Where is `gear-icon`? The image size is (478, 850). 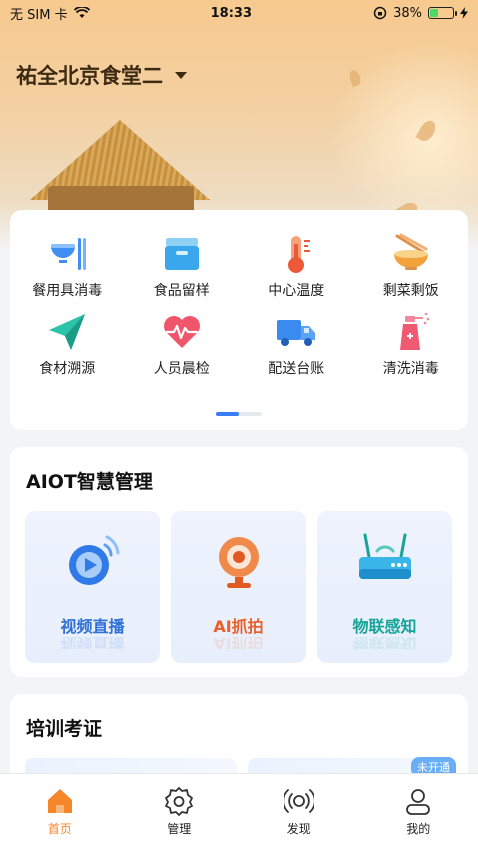 gear-icon is located at coordinates (179, 801).